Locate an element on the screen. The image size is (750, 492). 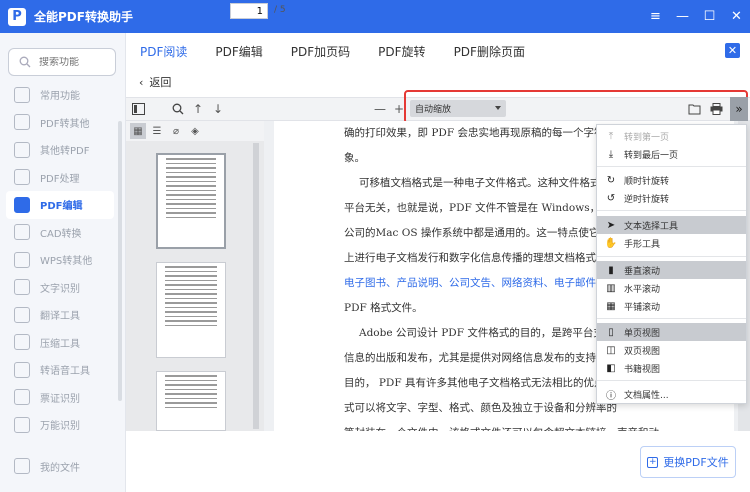
back-link: ‹ 返回 is located at coordinates (155, 82).